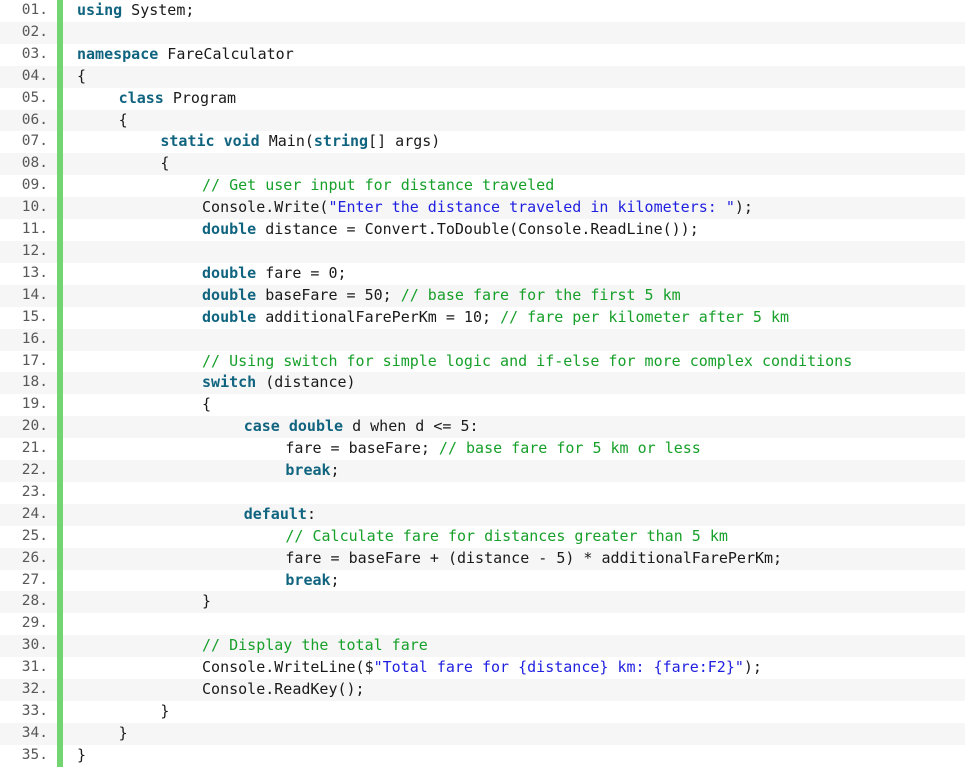 This screenshot has width=965, height=767. I want to click on line-number: 10., so click(34, 207).